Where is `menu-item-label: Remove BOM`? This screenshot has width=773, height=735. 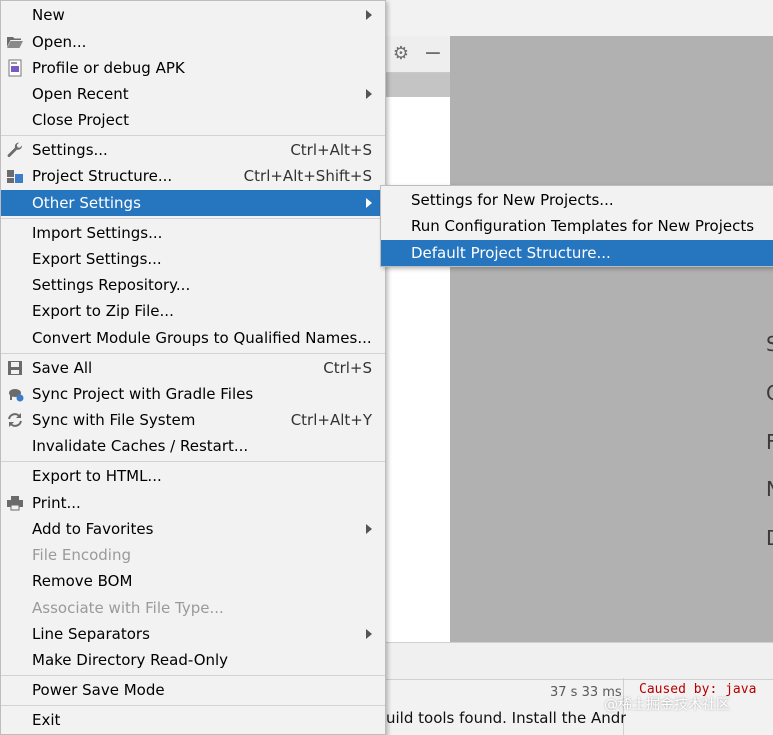 menu-item-label: Remove BOM is located at coordinates (82, 581).